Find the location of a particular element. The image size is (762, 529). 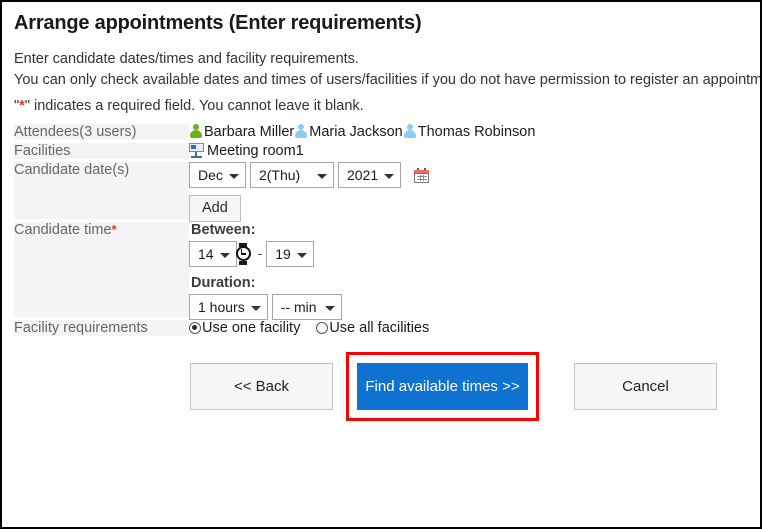

year-select-value: 2021 is located at coordinates (362, 175).